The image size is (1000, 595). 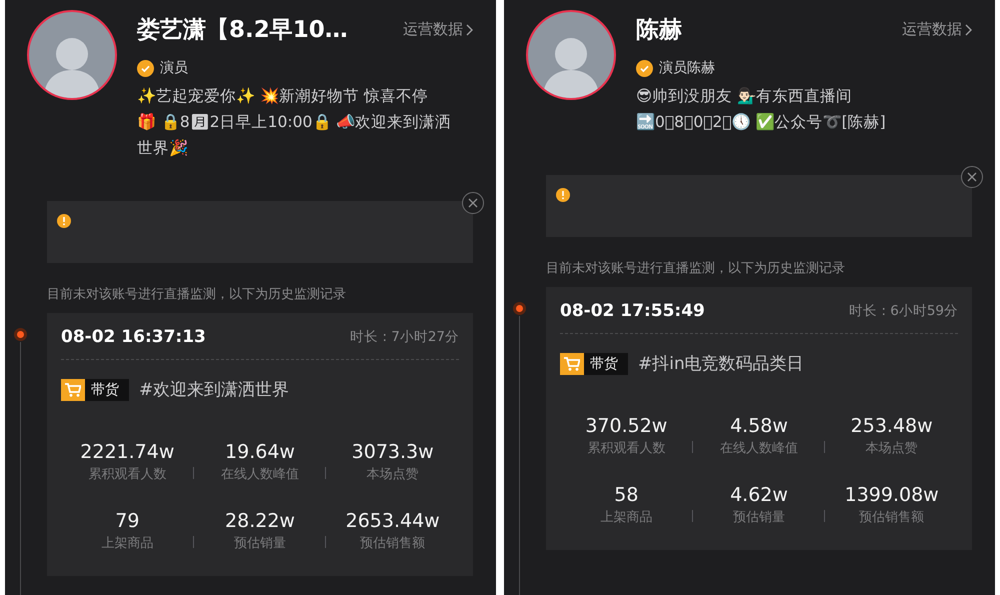 I want to click on session-start-time: 08-02 16:37:13, so click(x=133, y=337).